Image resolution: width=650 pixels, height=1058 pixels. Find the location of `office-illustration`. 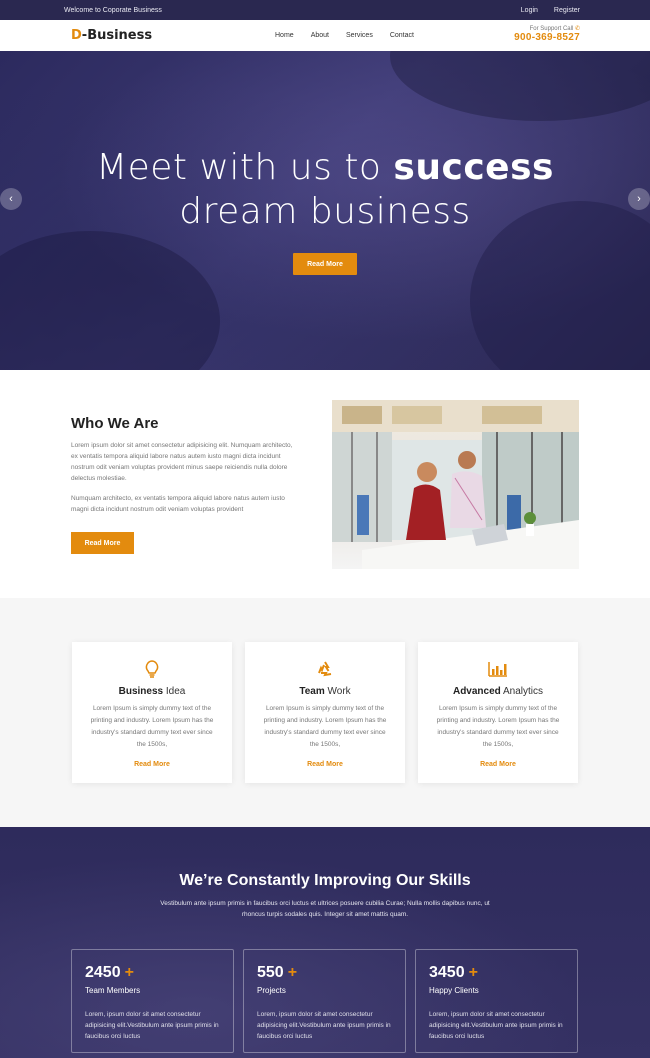

office-illustration is located at coordinates (455, 484).